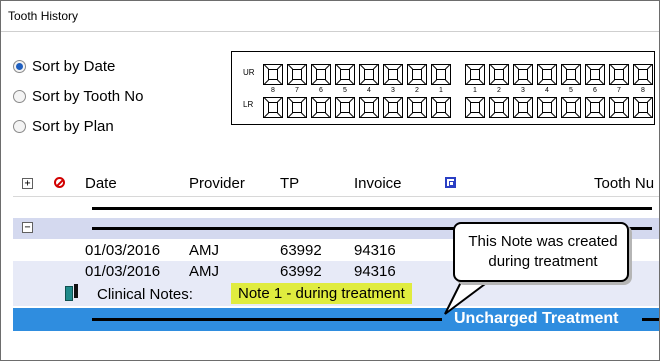 The width and height of the screenshot is (660, 361). I want to click on callout-text: This Note was created during treatment, so click(543, 251).